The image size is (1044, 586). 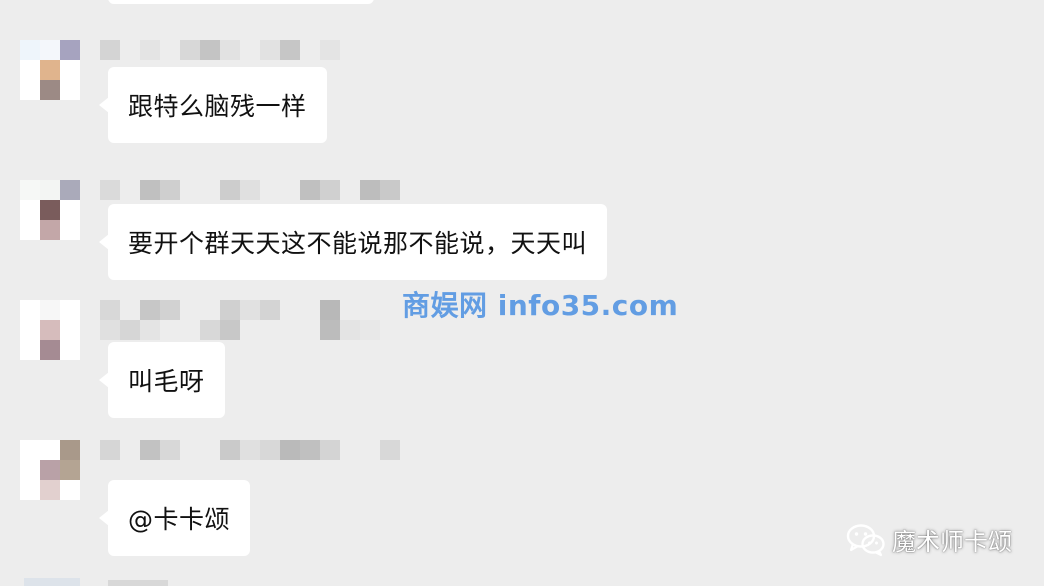 I want to click on message-bubble: 叫毛呀, so click(x=162, y=380).